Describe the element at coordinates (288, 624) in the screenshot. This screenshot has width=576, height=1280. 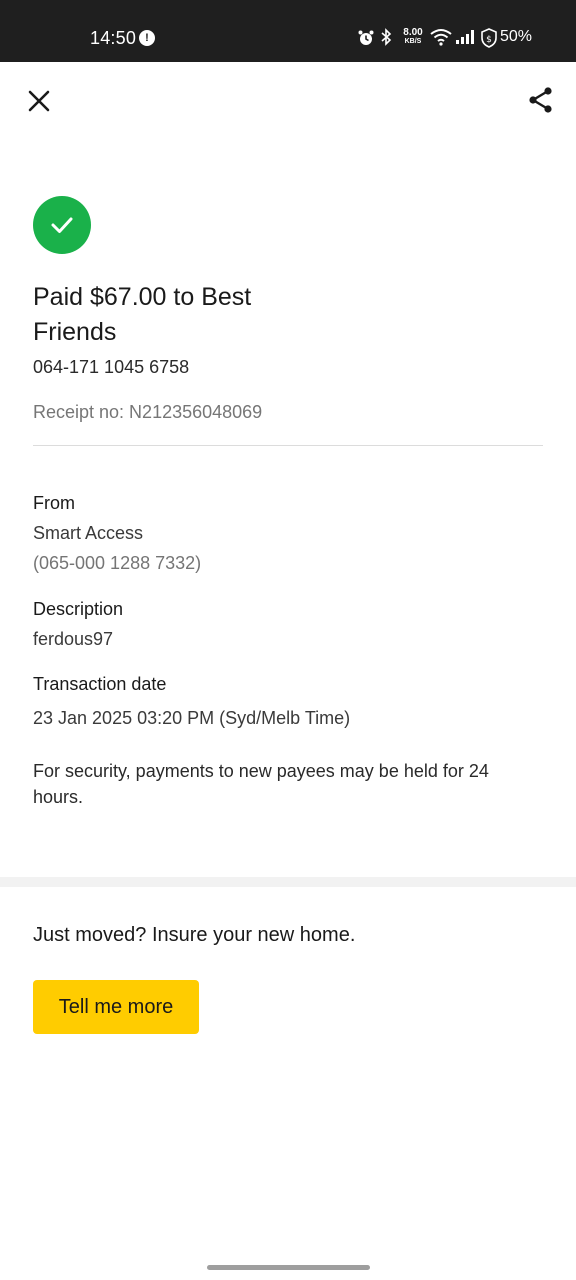
I see `description-section: Description ferdous97` at that location.